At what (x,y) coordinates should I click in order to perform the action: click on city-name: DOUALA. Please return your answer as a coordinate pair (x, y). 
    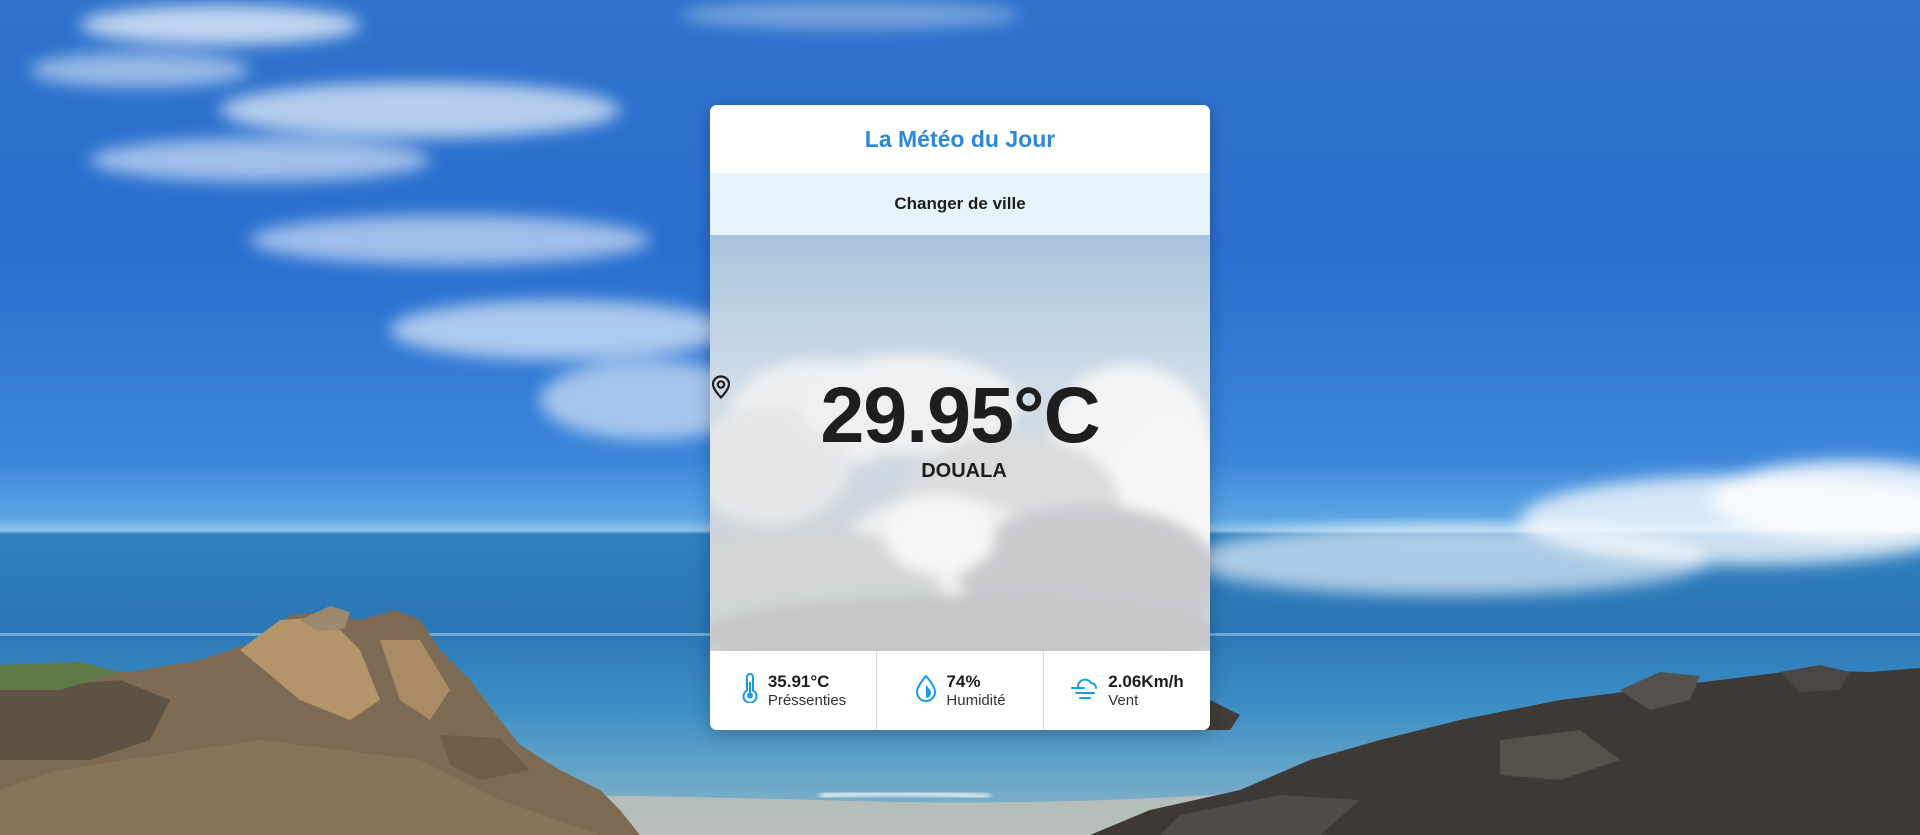
    Looking at the image, I should click on (964, 471).